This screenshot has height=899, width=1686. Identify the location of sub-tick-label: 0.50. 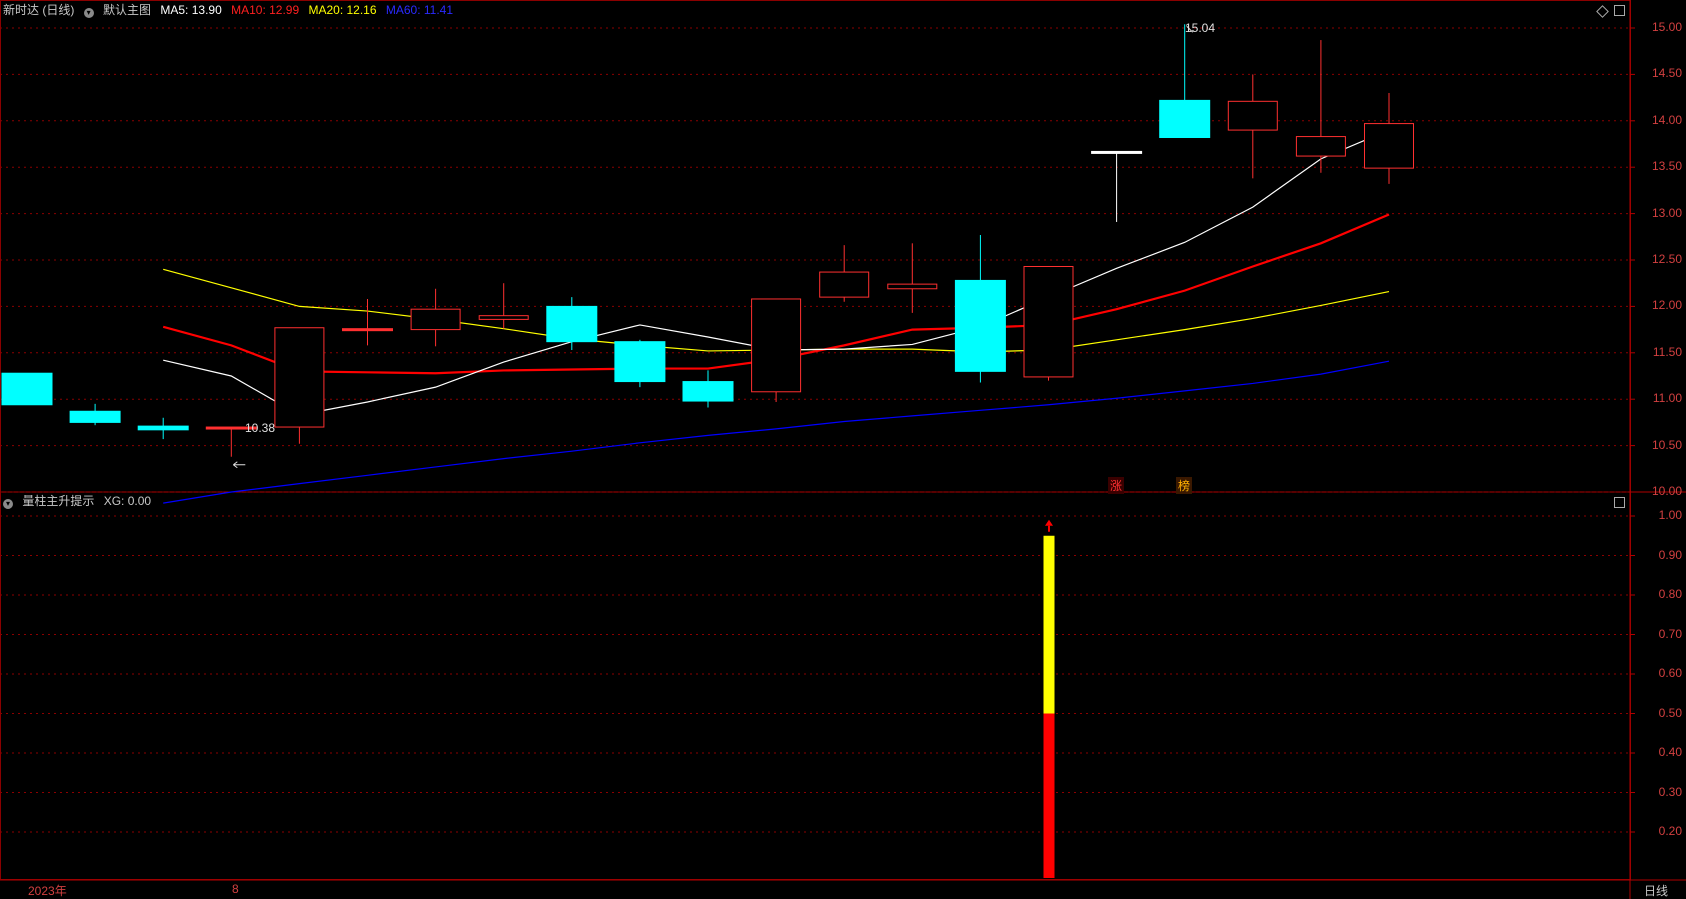
(1670, 712).